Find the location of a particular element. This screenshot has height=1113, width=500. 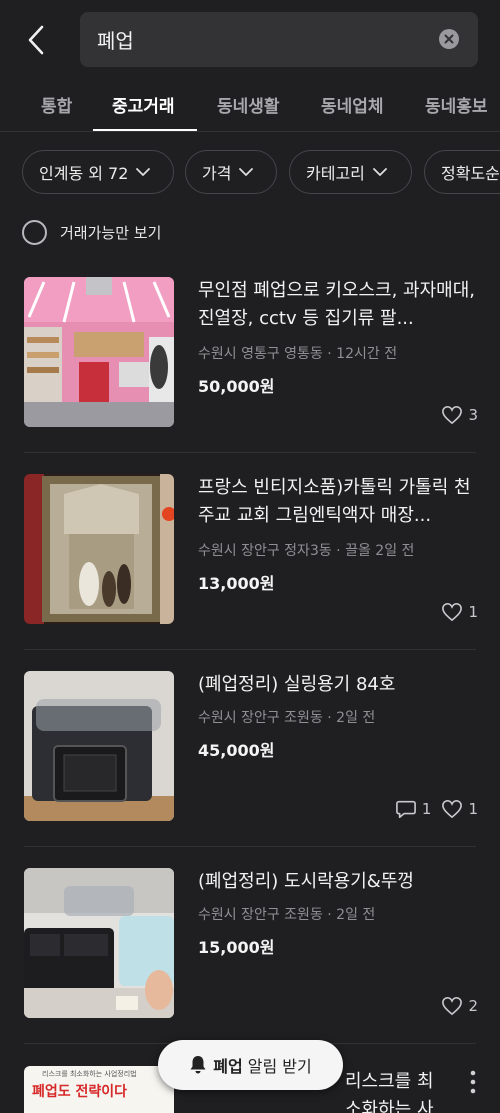

like-count: 3 is located at coordinates (459, 415).